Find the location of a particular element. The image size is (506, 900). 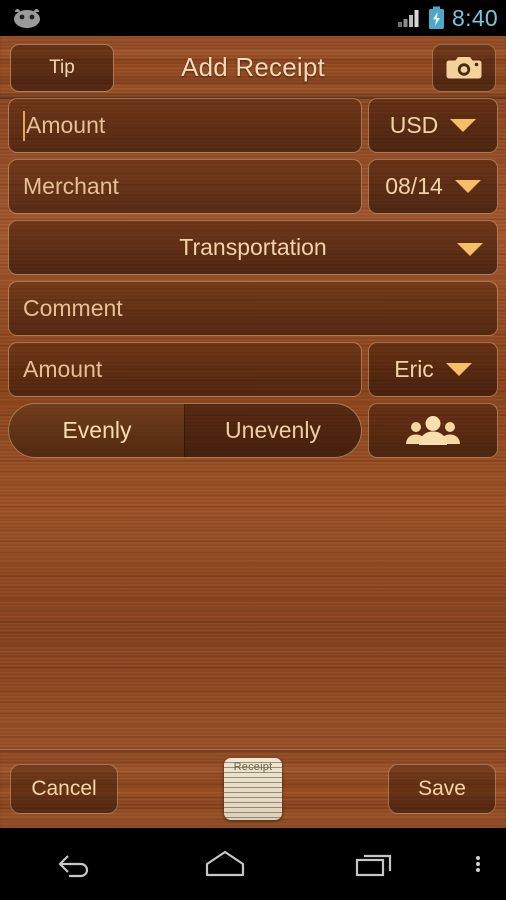

merchant-row: Merchant 08/14 is located at coordinates (253, 186).